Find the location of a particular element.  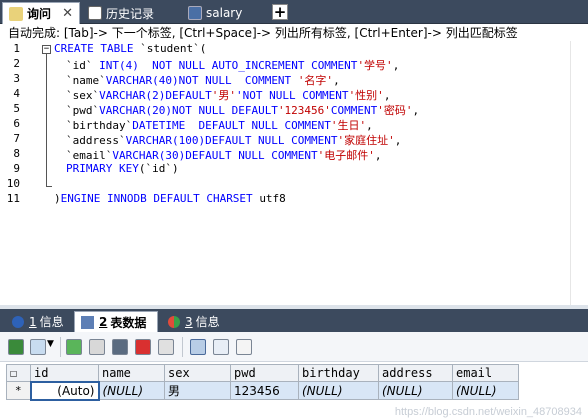

header-row: ☐ id name sex pwd birthday address email is located at coordinates (262, 373).